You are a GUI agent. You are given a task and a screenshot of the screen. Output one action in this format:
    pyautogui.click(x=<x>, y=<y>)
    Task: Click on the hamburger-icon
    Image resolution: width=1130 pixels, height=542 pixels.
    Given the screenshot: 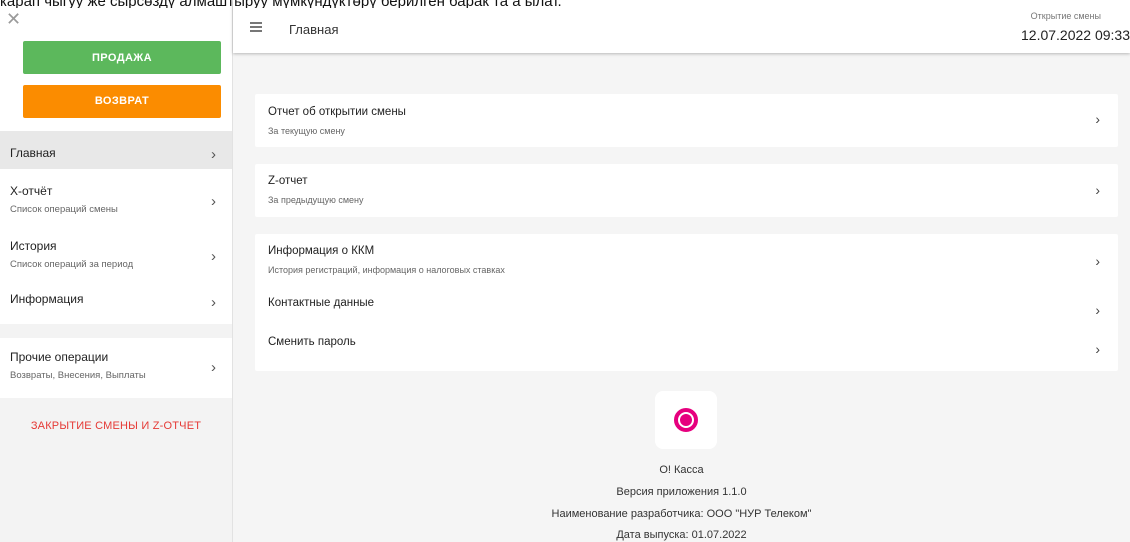 What is the action you would take?
    pyautogui.click(x=256, y=27)
    